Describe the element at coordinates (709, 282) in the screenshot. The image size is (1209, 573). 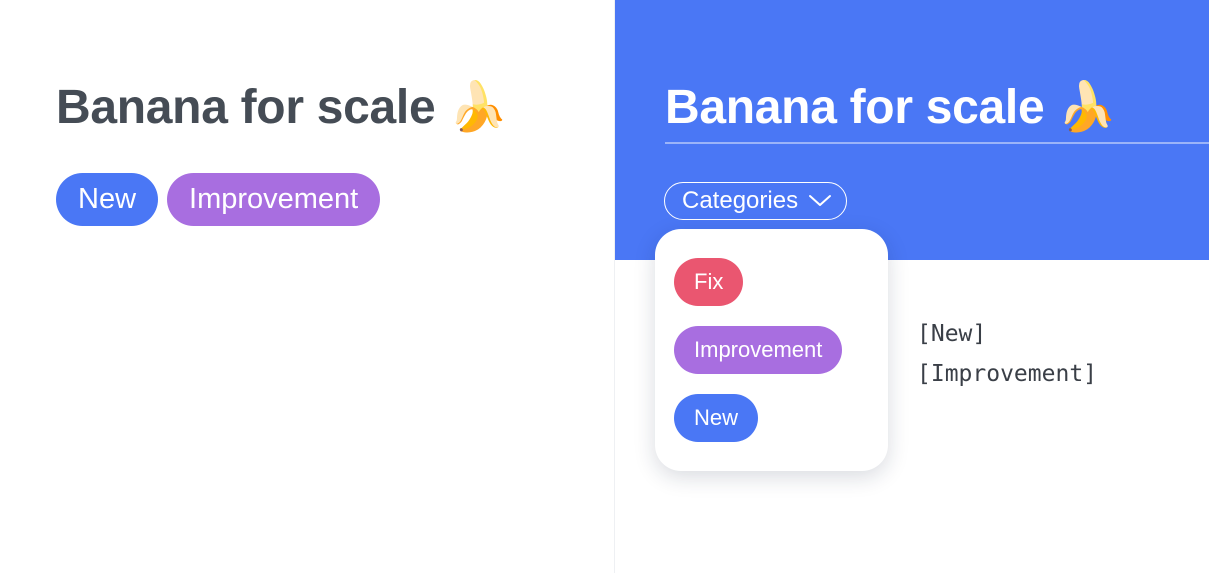
I see `option-fix: Fix` at that location.